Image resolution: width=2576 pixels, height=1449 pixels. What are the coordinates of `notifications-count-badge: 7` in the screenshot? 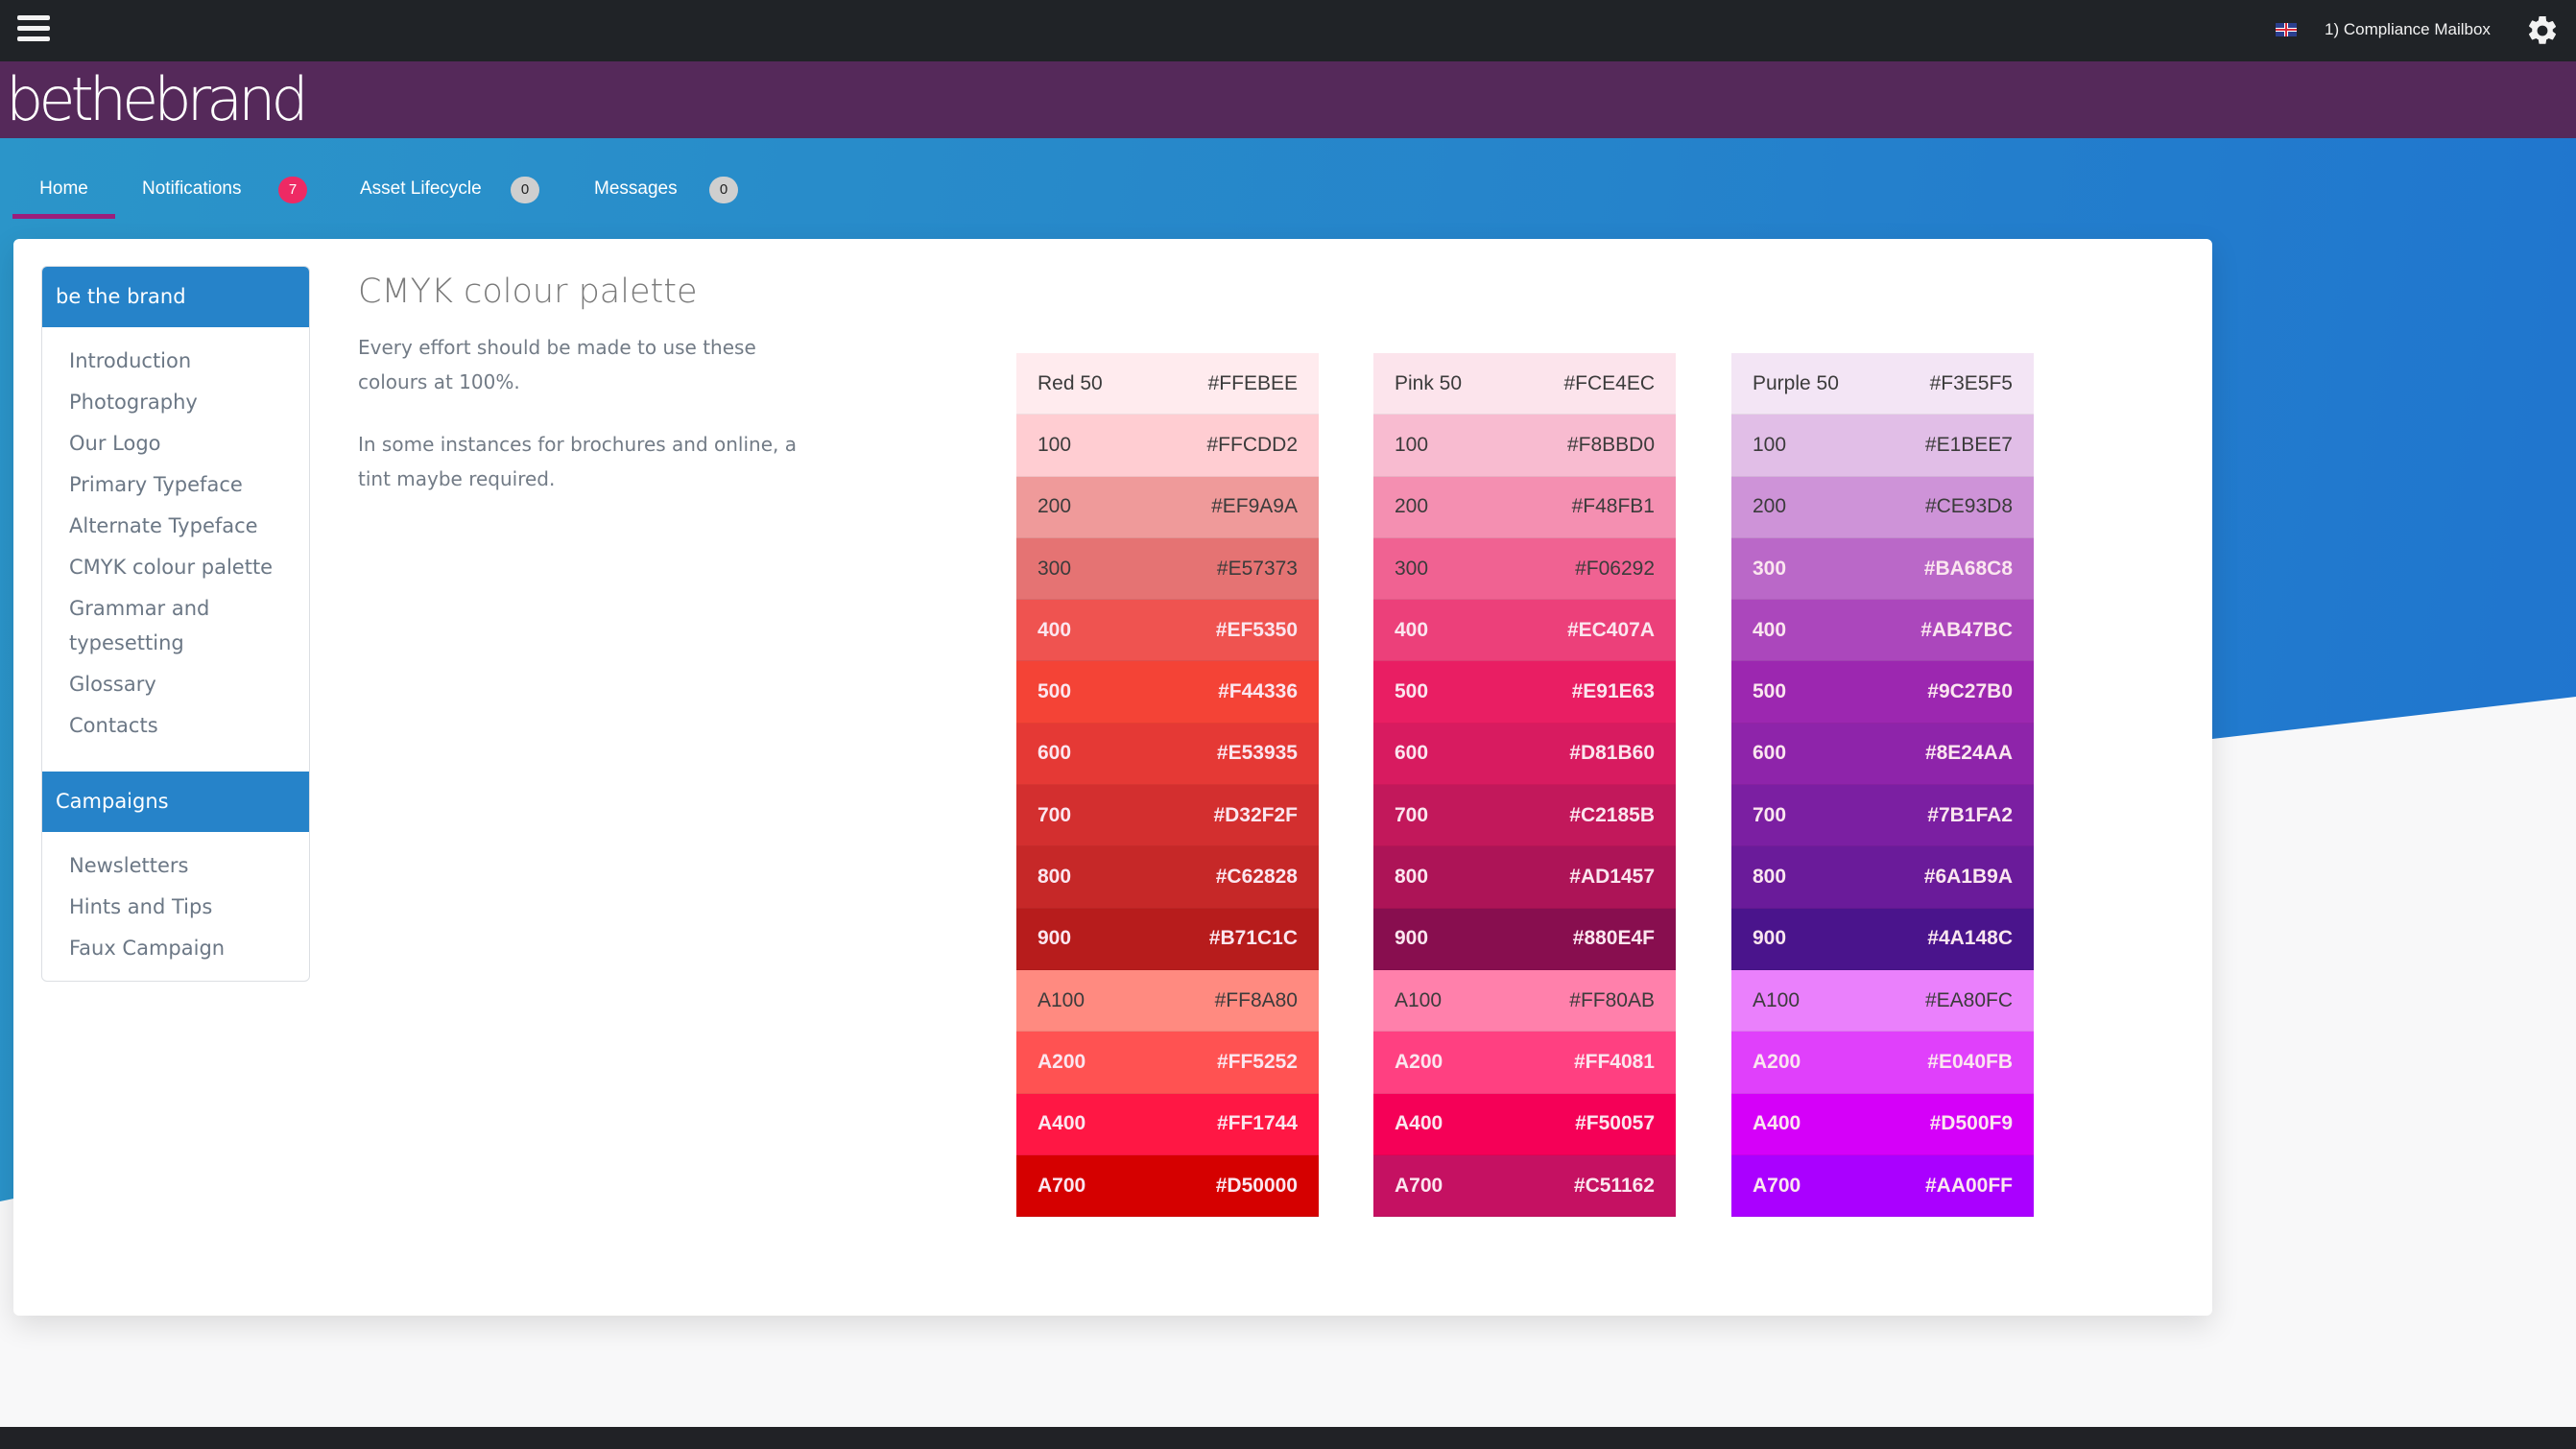 It's located at (292, 190).